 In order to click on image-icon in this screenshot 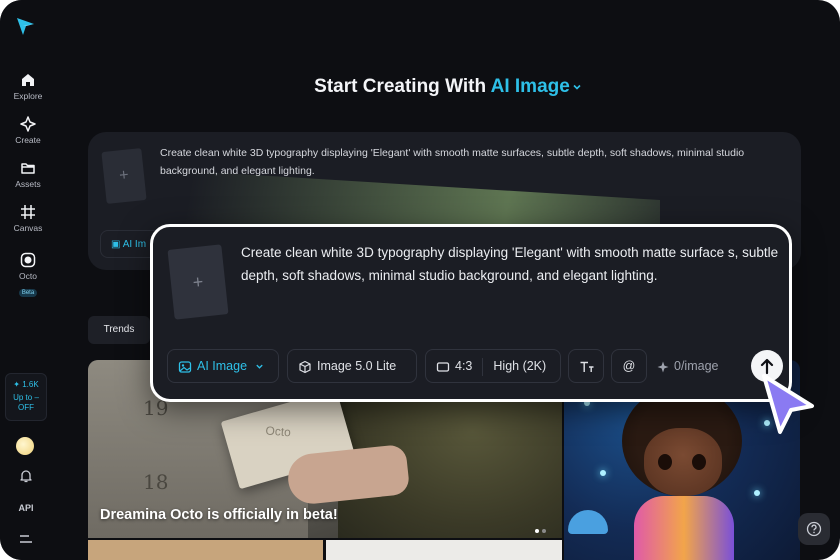, I will do `click(185, 367)`.